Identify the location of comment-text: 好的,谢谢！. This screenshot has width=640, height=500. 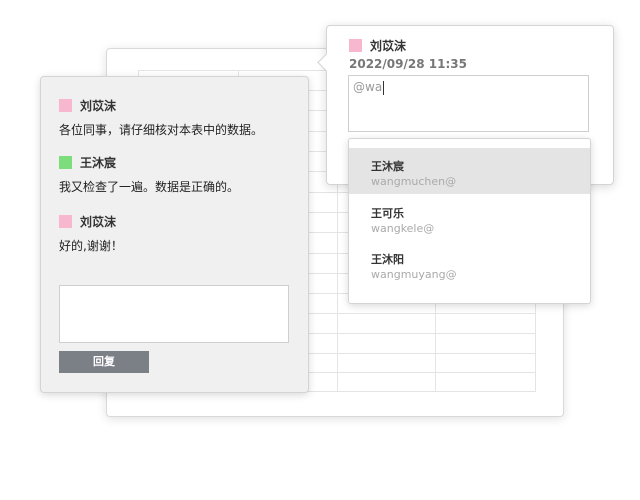
(91, 246).